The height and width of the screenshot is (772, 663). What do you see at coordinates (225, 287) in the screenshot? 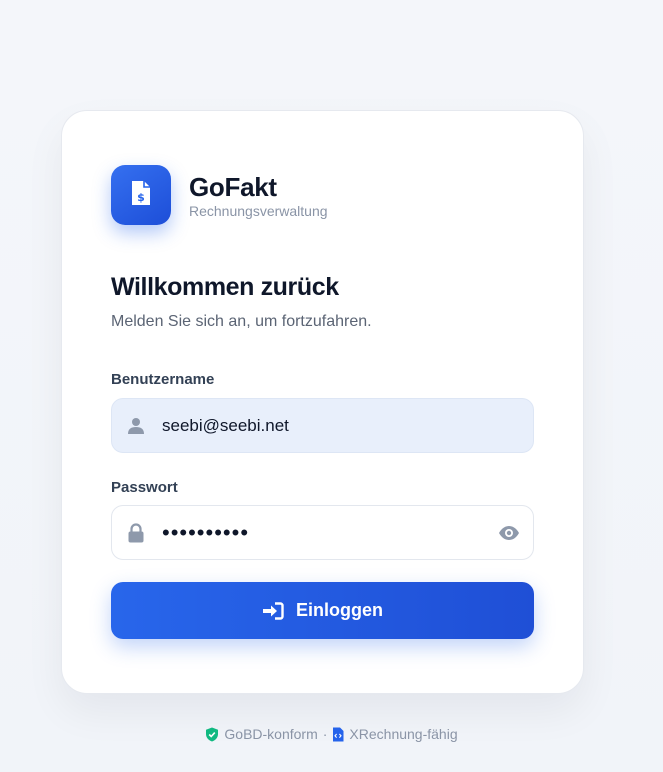
I see `page-title: Willkommen zurück` at bounding box center [225, 287].